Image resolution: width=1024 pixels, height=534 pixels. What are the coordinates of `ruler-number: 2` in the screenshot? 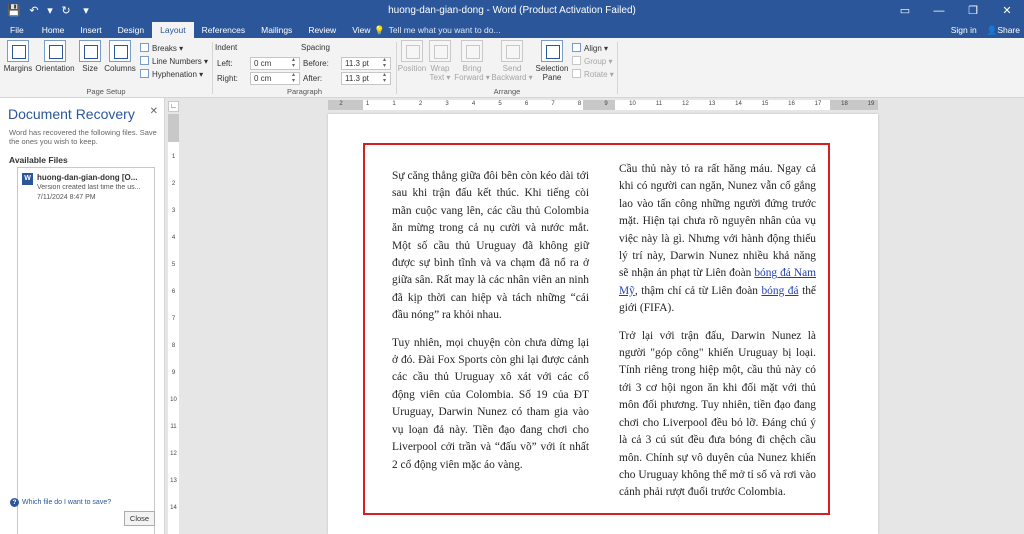 It's located at (420, 104).